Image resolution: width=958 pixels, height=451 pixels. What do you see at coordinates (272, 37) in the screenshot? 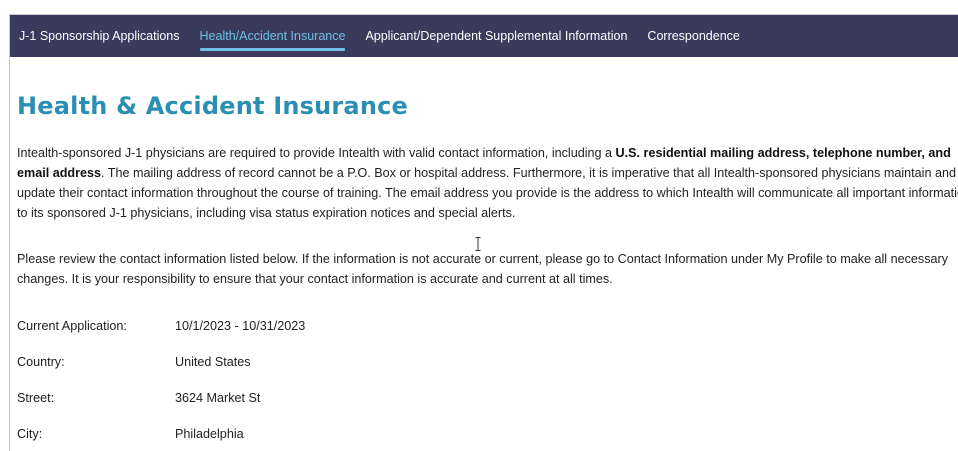
I see `tab-health-accident-insurance: Health/Accident Insurance` at bounding box center [272, 37].